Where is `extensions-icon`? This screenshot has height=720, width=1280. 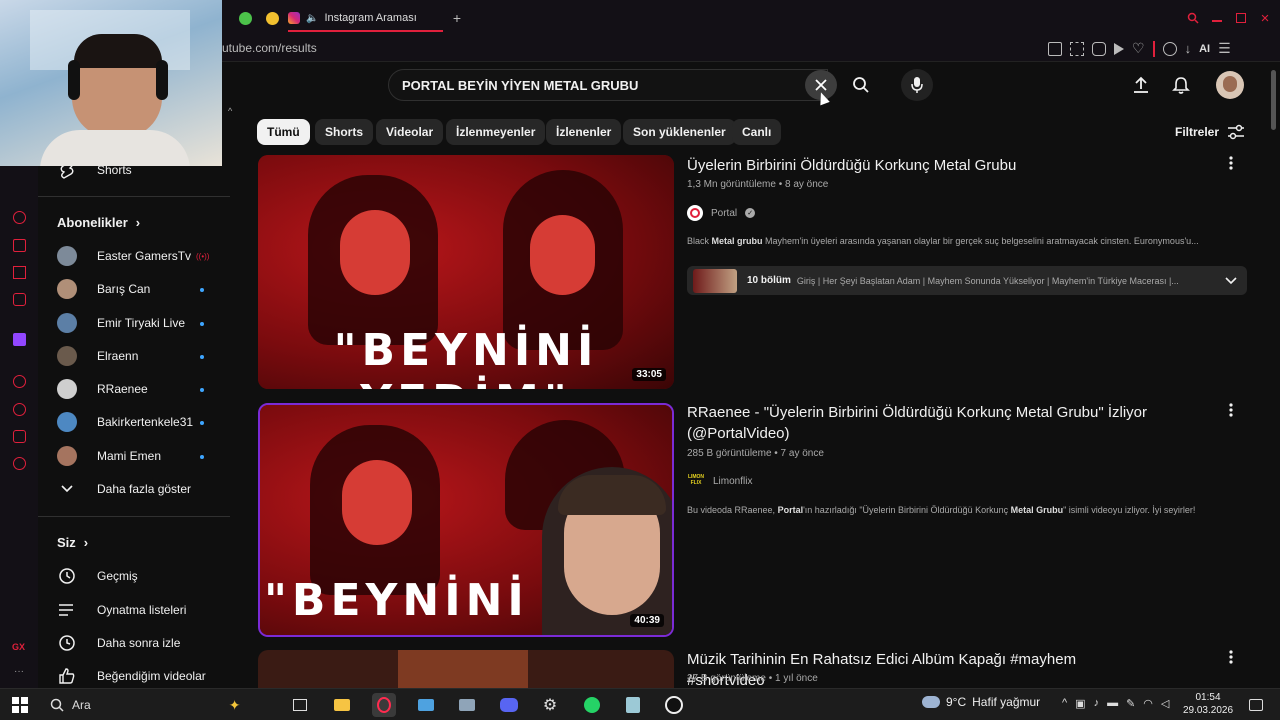 extensions-icon is located at coordinates (19, 436).